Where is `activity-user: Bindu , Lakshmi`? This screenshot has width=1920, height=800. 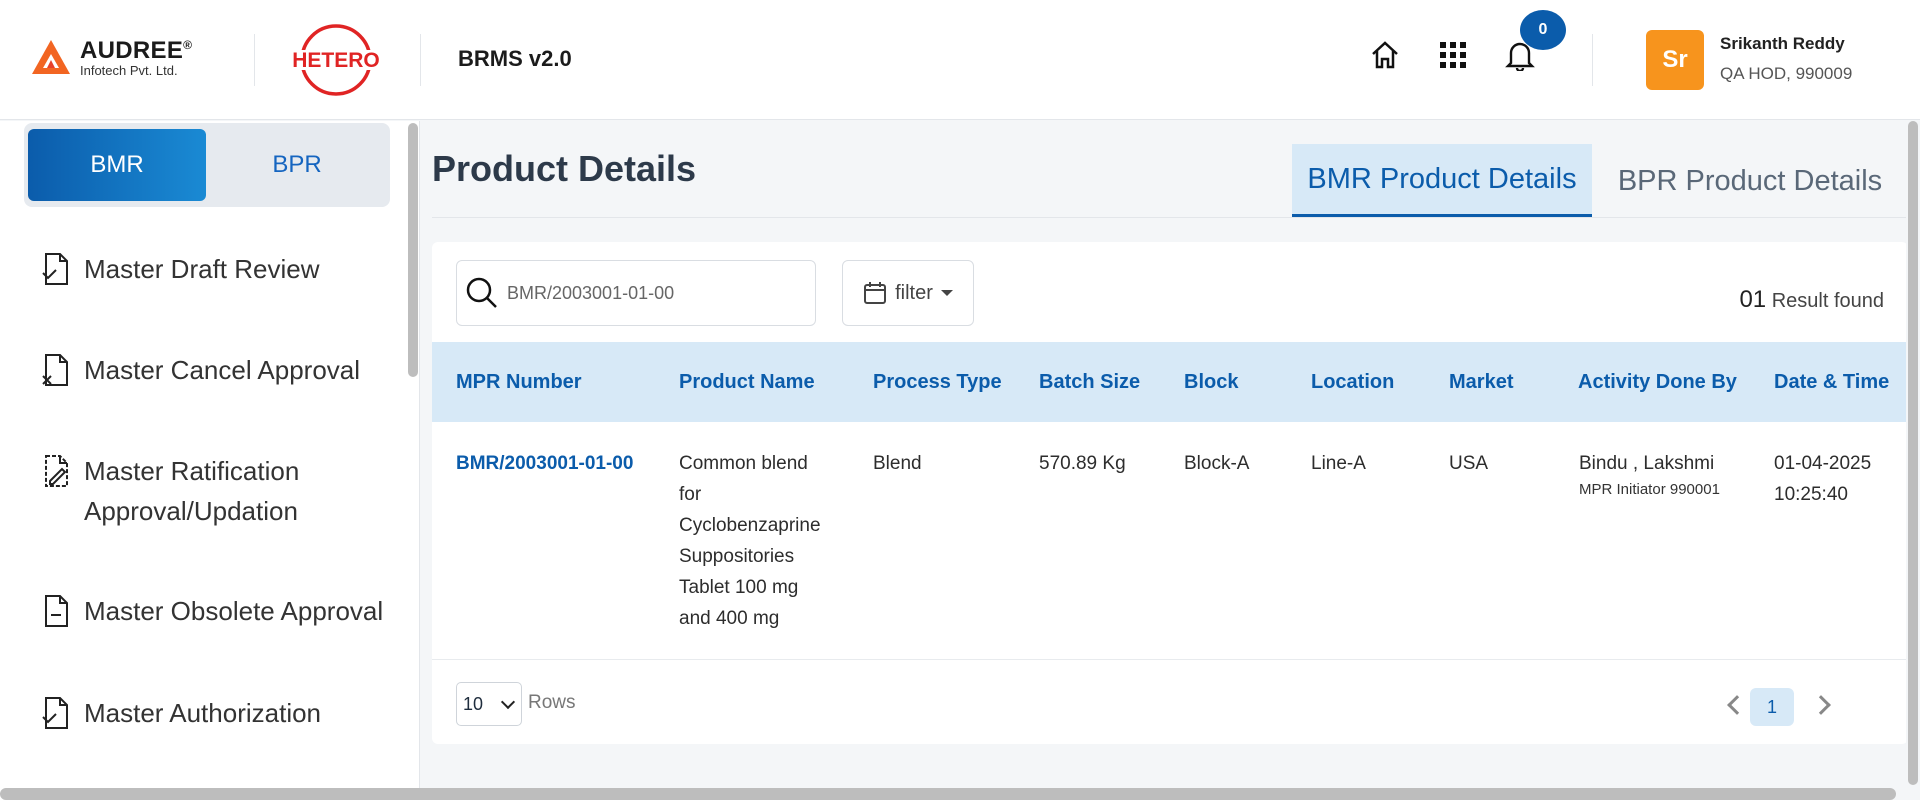 activity-user: Bindu , Lakshmi is located at coordinates (1647, 463).